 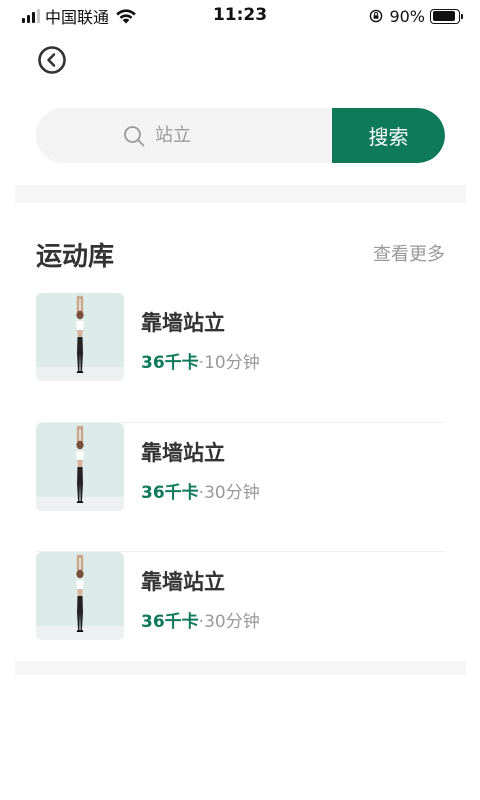 I want to click on search-bar: 搜索, so click(x=240, y=135).